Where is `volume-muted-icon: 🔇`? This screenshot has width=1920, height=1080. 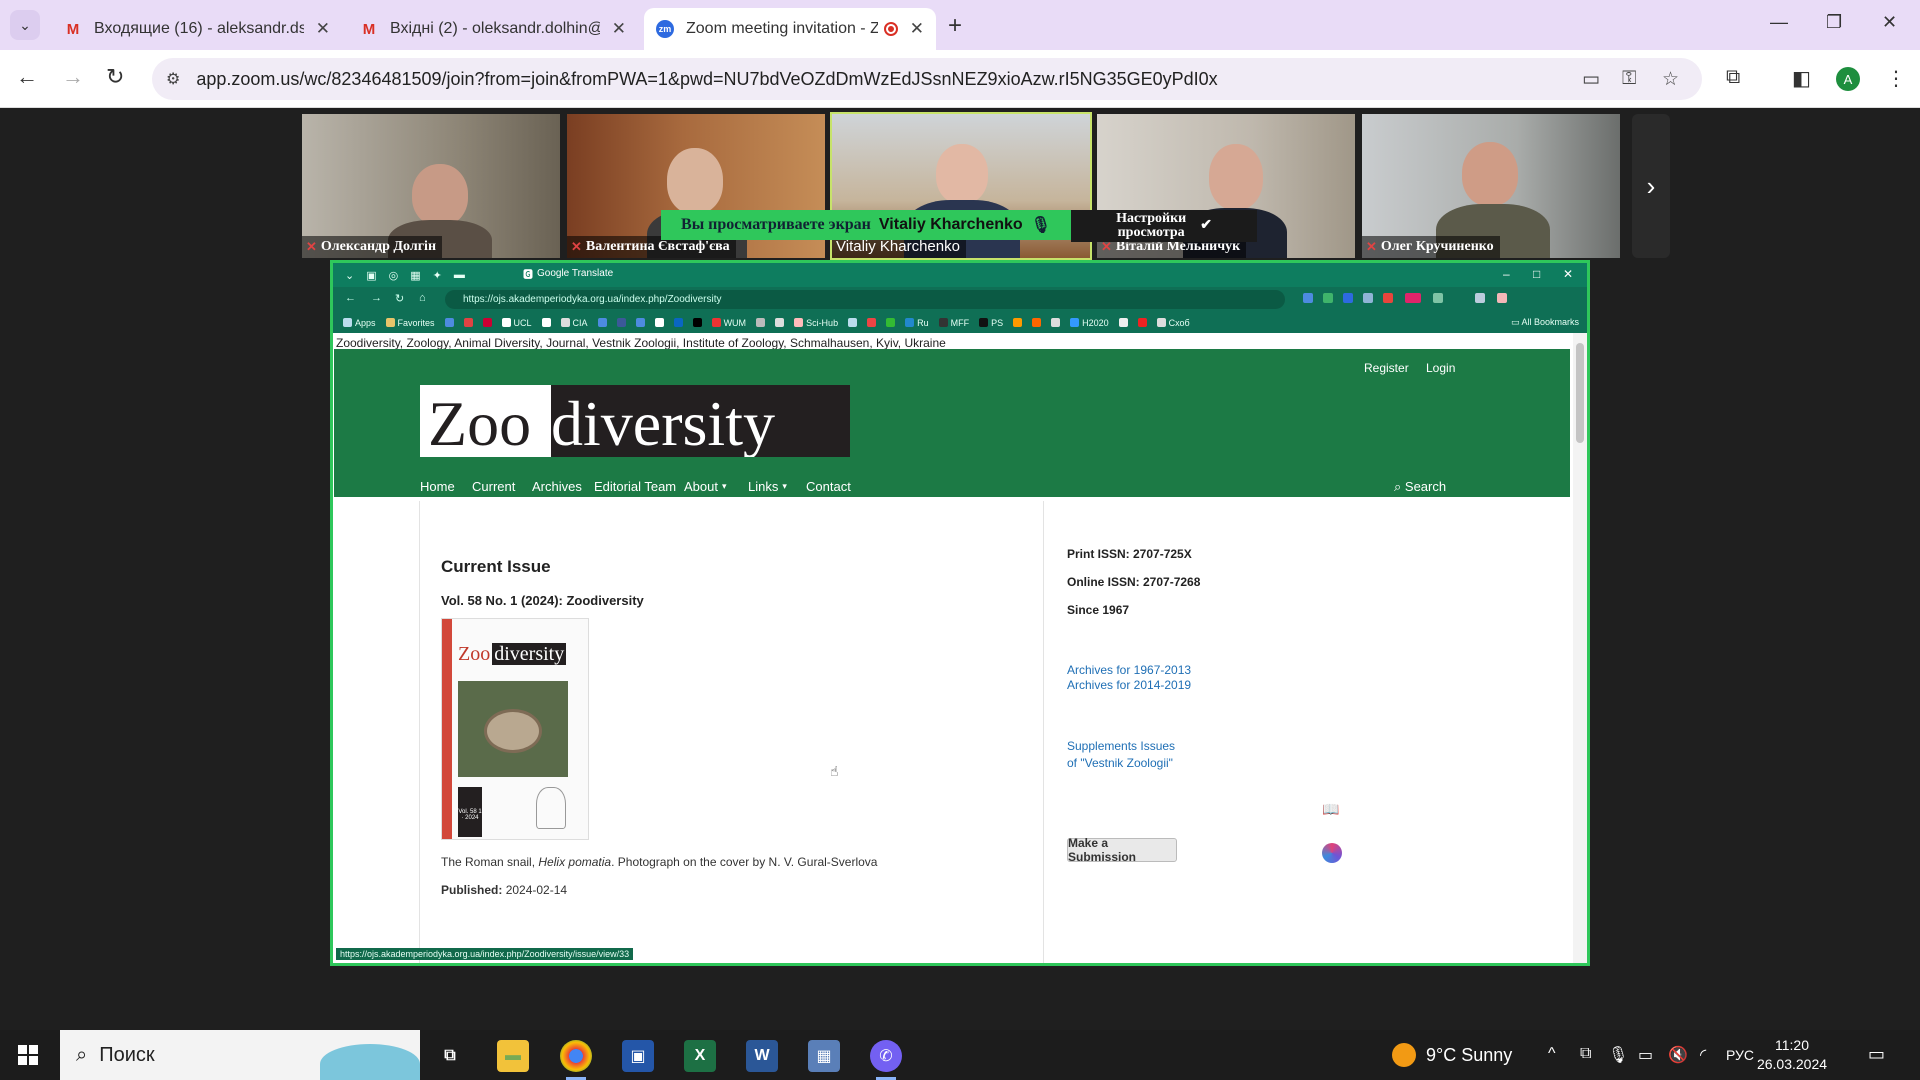 volume-muted-icon: 🔇 is located at coordinates (1678, 1055).